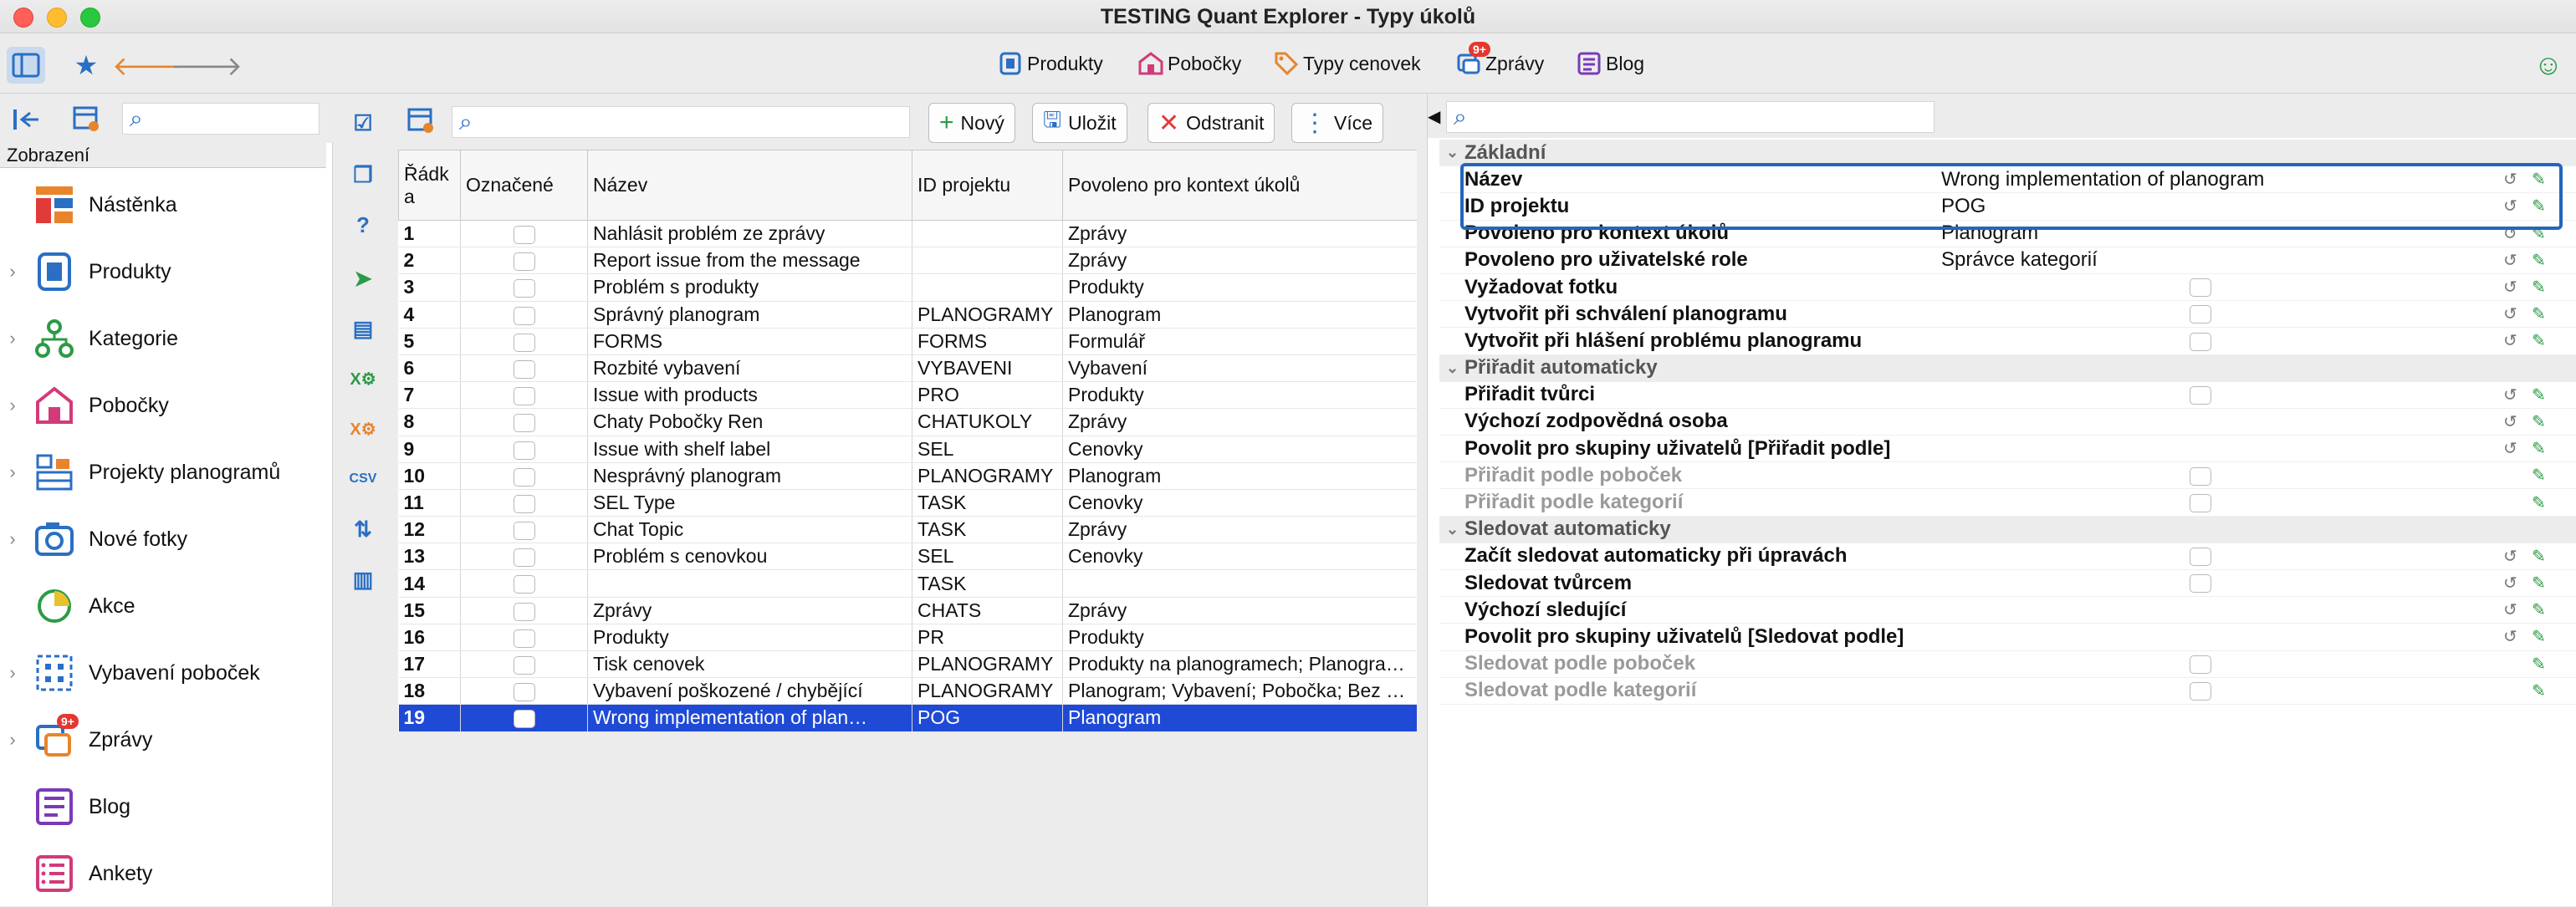  I want to click on cell-name: Nesprávný planogram, so click(749, 476).